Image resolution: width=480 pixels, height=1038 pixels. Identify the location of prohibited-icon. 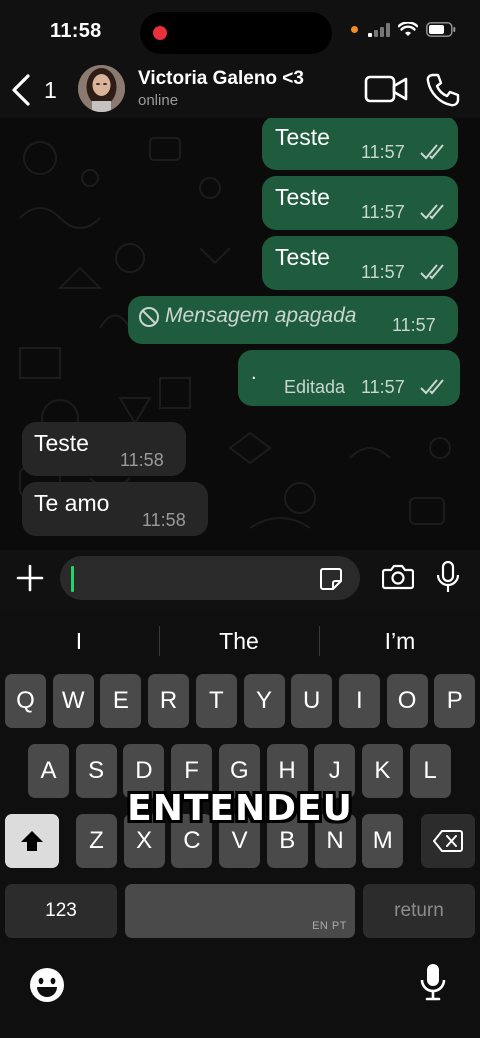
(149, 317).